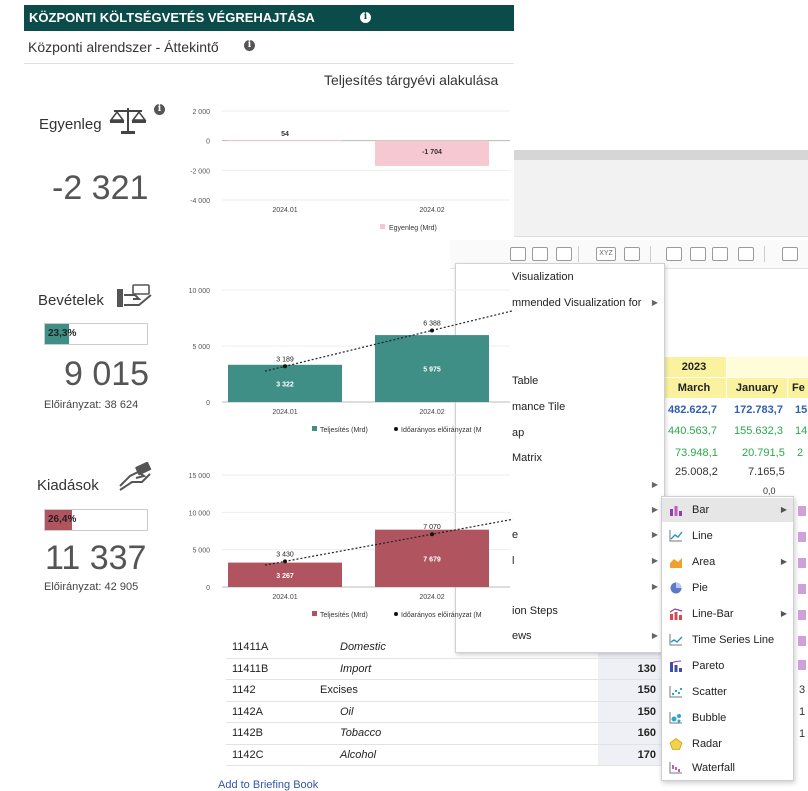 The height and width of the screenshot is (791, 808). I want to click on approp-value: 38 624, so click(121, 405).